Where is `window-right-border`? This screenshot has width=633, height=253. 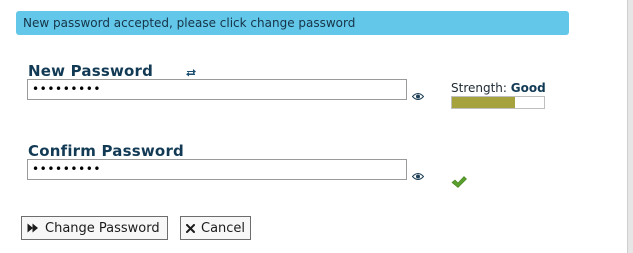
window-right-border is located at coordinates (630, 126).